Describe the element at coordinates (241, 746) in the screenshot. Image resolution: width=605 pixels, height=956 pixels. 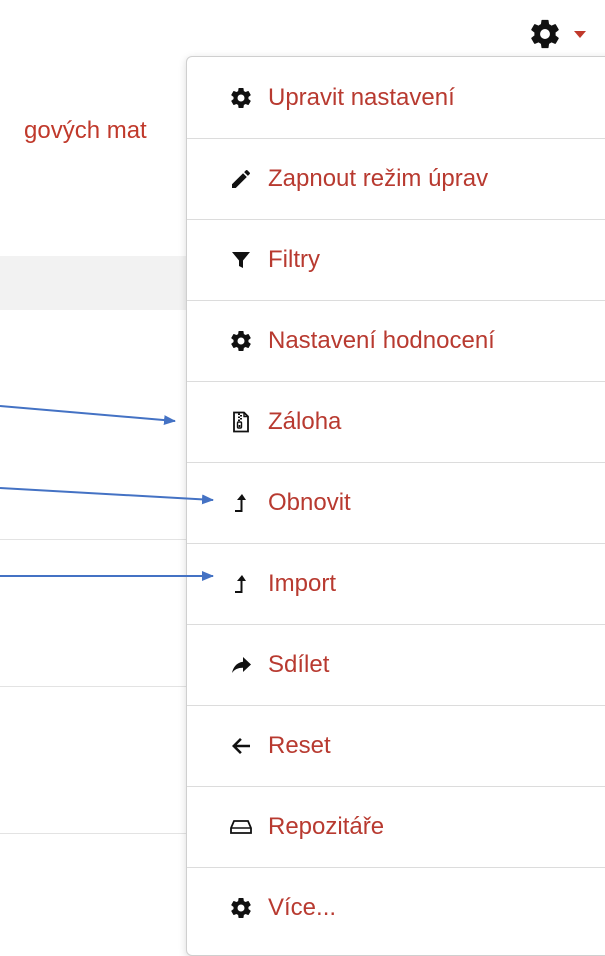
I see `arrow-left-icon` at that location.